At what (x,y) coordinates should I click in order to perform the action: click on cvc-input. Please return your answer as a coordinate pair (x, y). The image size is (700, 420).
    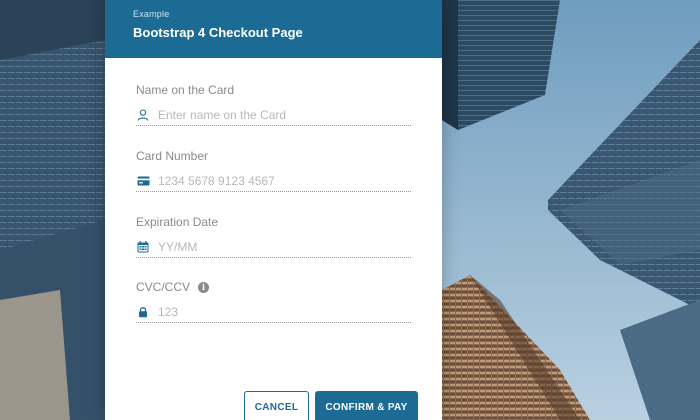
    Looking at the image, I should click on (284, 312).